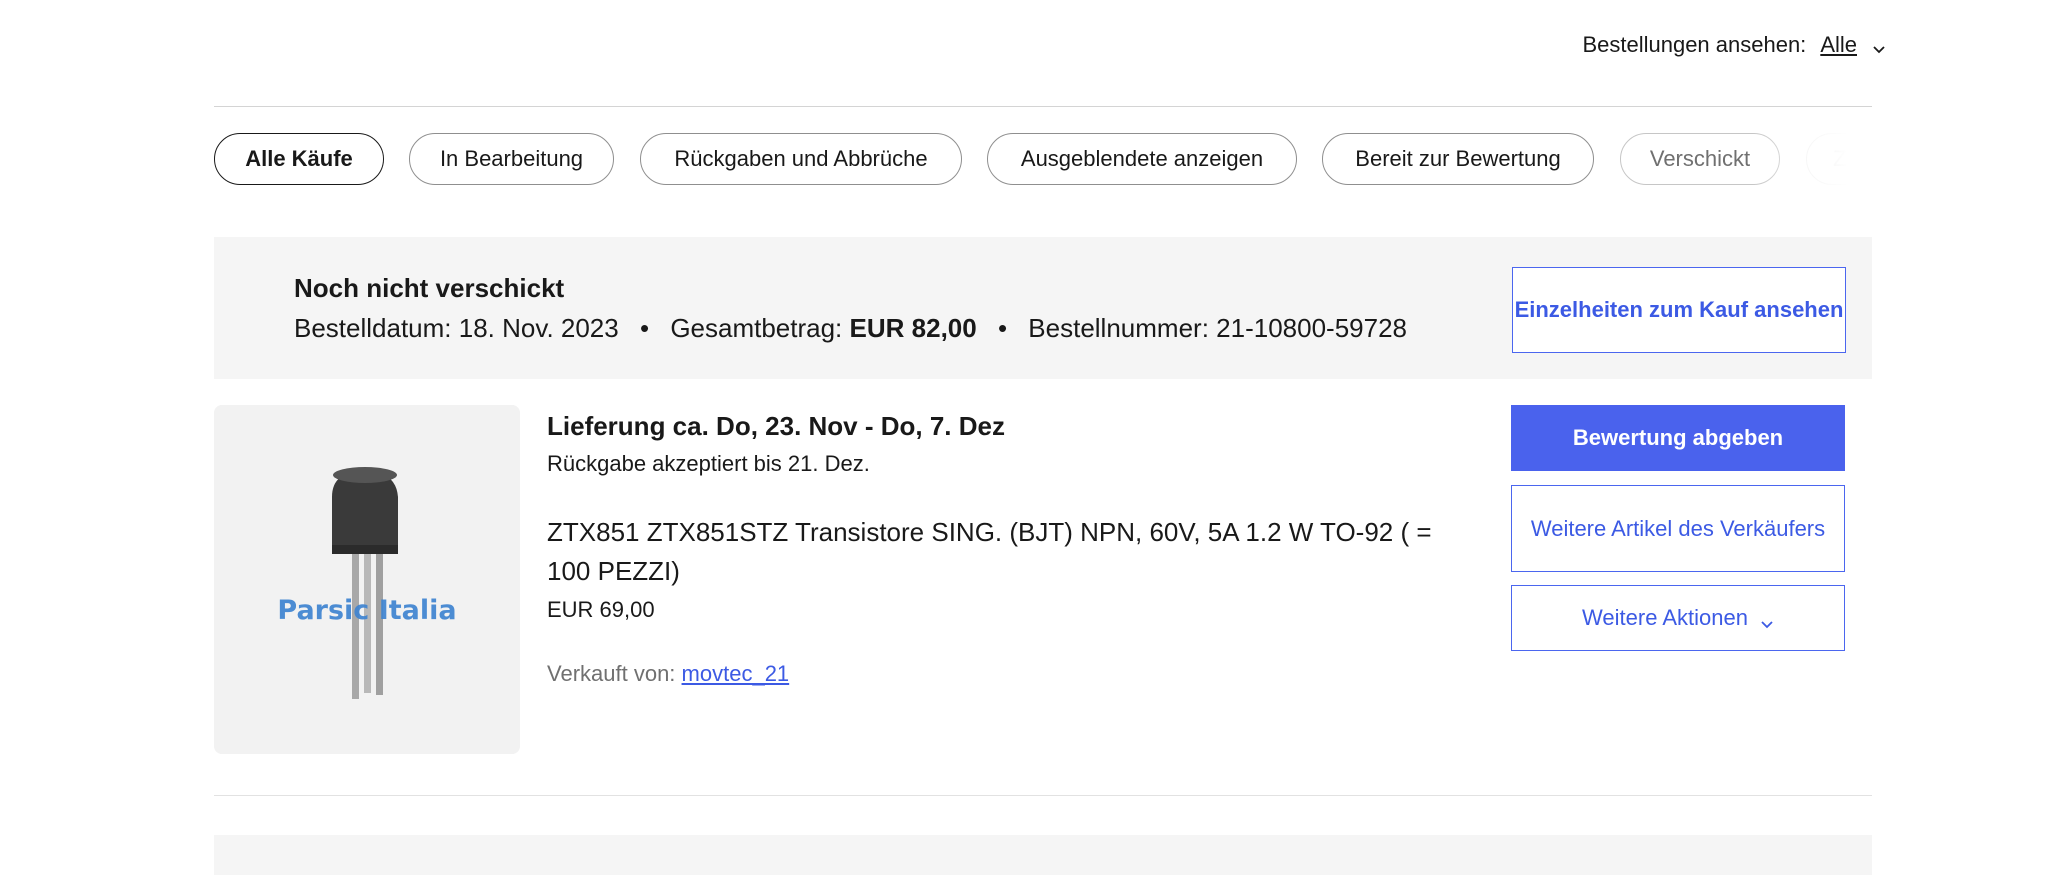 This screenshot has width=2048, height=875. Describe the element at coordinates (1678, 438) in the screenshot. I see `rate-button: Bewertung abgeben` at that location.